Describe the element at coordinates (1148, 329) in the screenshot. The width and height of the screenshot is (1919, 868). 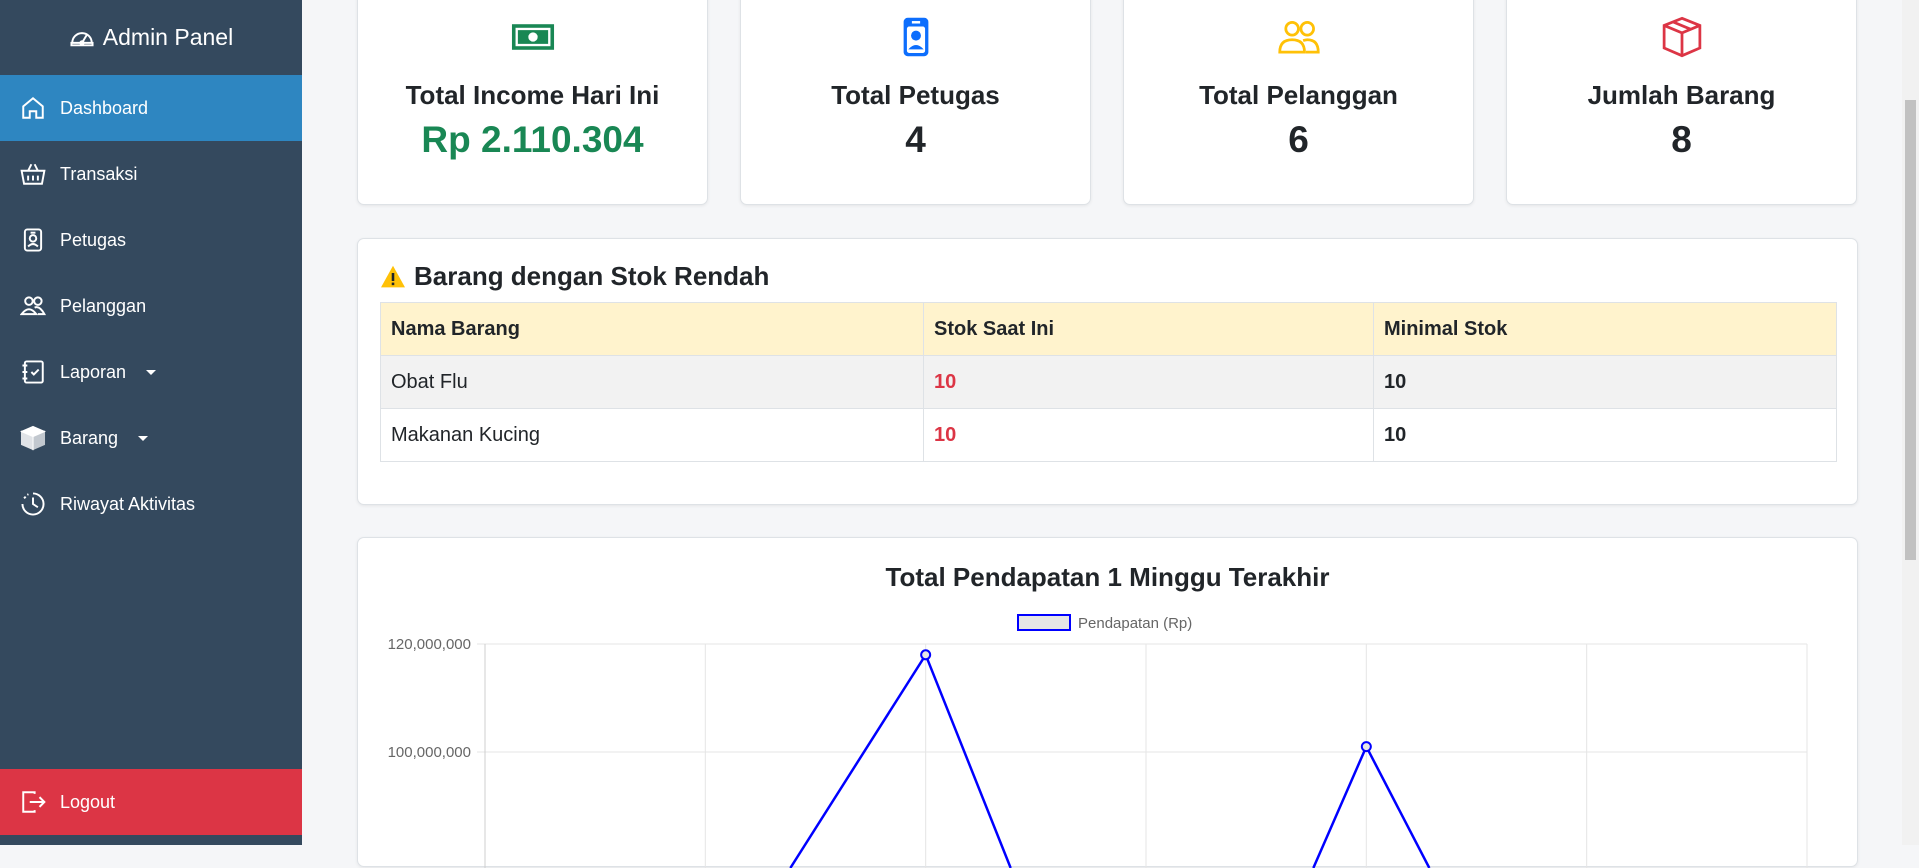
I see `column-header: Stok Saat Ini` at that location.